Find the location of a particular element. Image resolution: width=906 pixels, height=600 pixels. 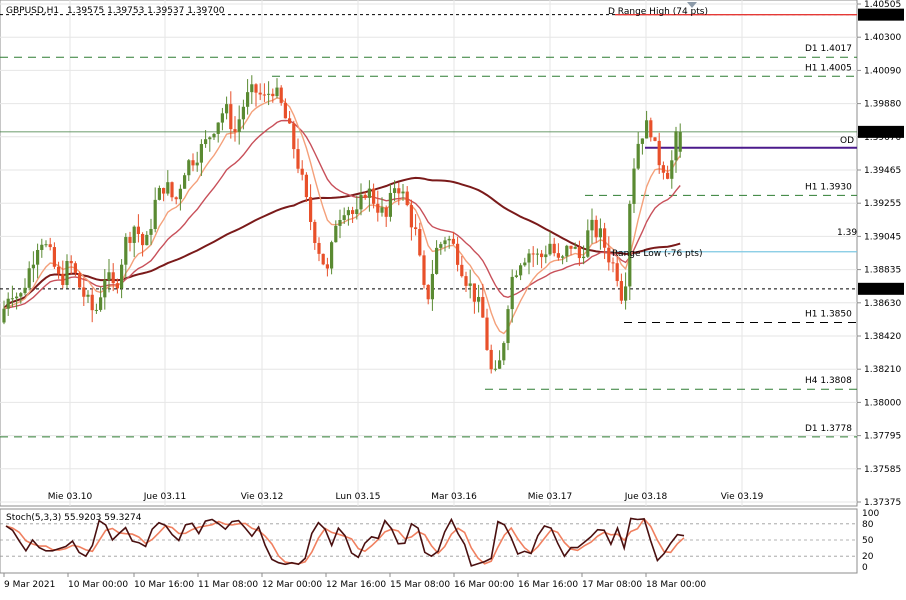

stoch-tick-label: 80 is located at coordinates (868, 525).